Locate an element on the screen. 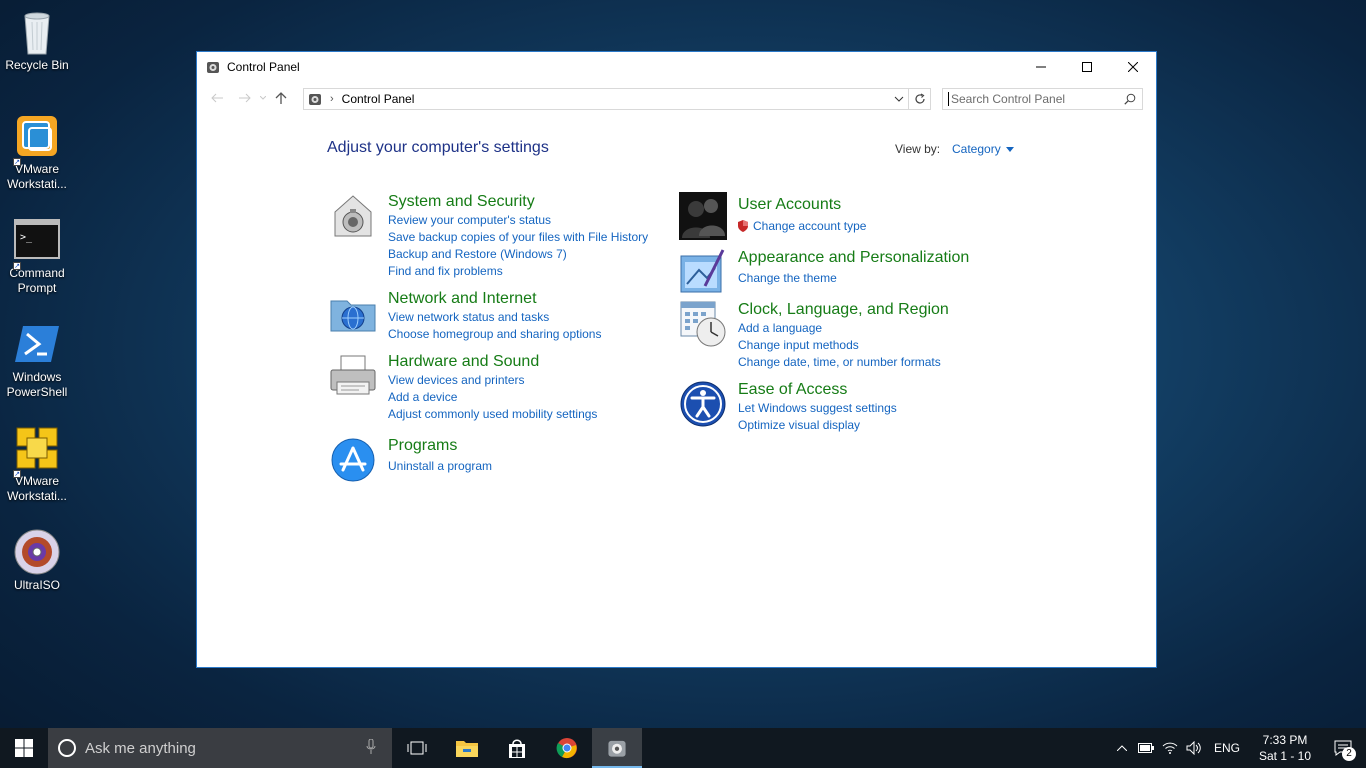 The width and height of the screenshot is (1366, 768). close-icon is located at coordinates (1133, 67).